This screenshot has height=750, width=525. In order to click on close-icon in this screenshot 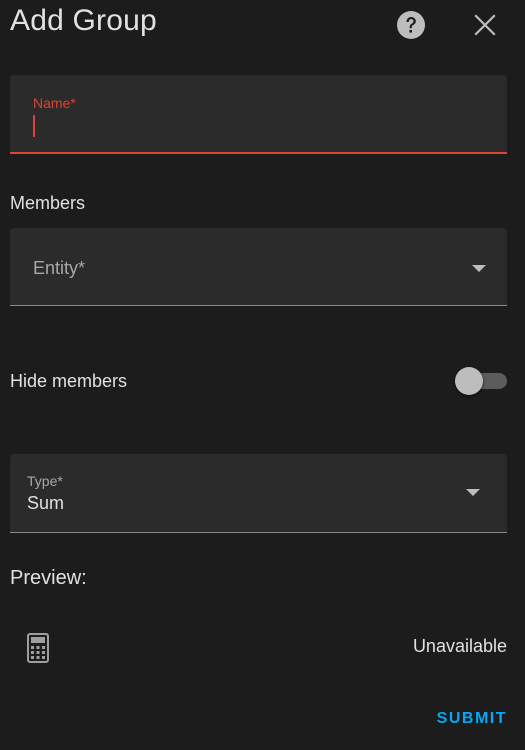, I will do `click(485, 25)`.